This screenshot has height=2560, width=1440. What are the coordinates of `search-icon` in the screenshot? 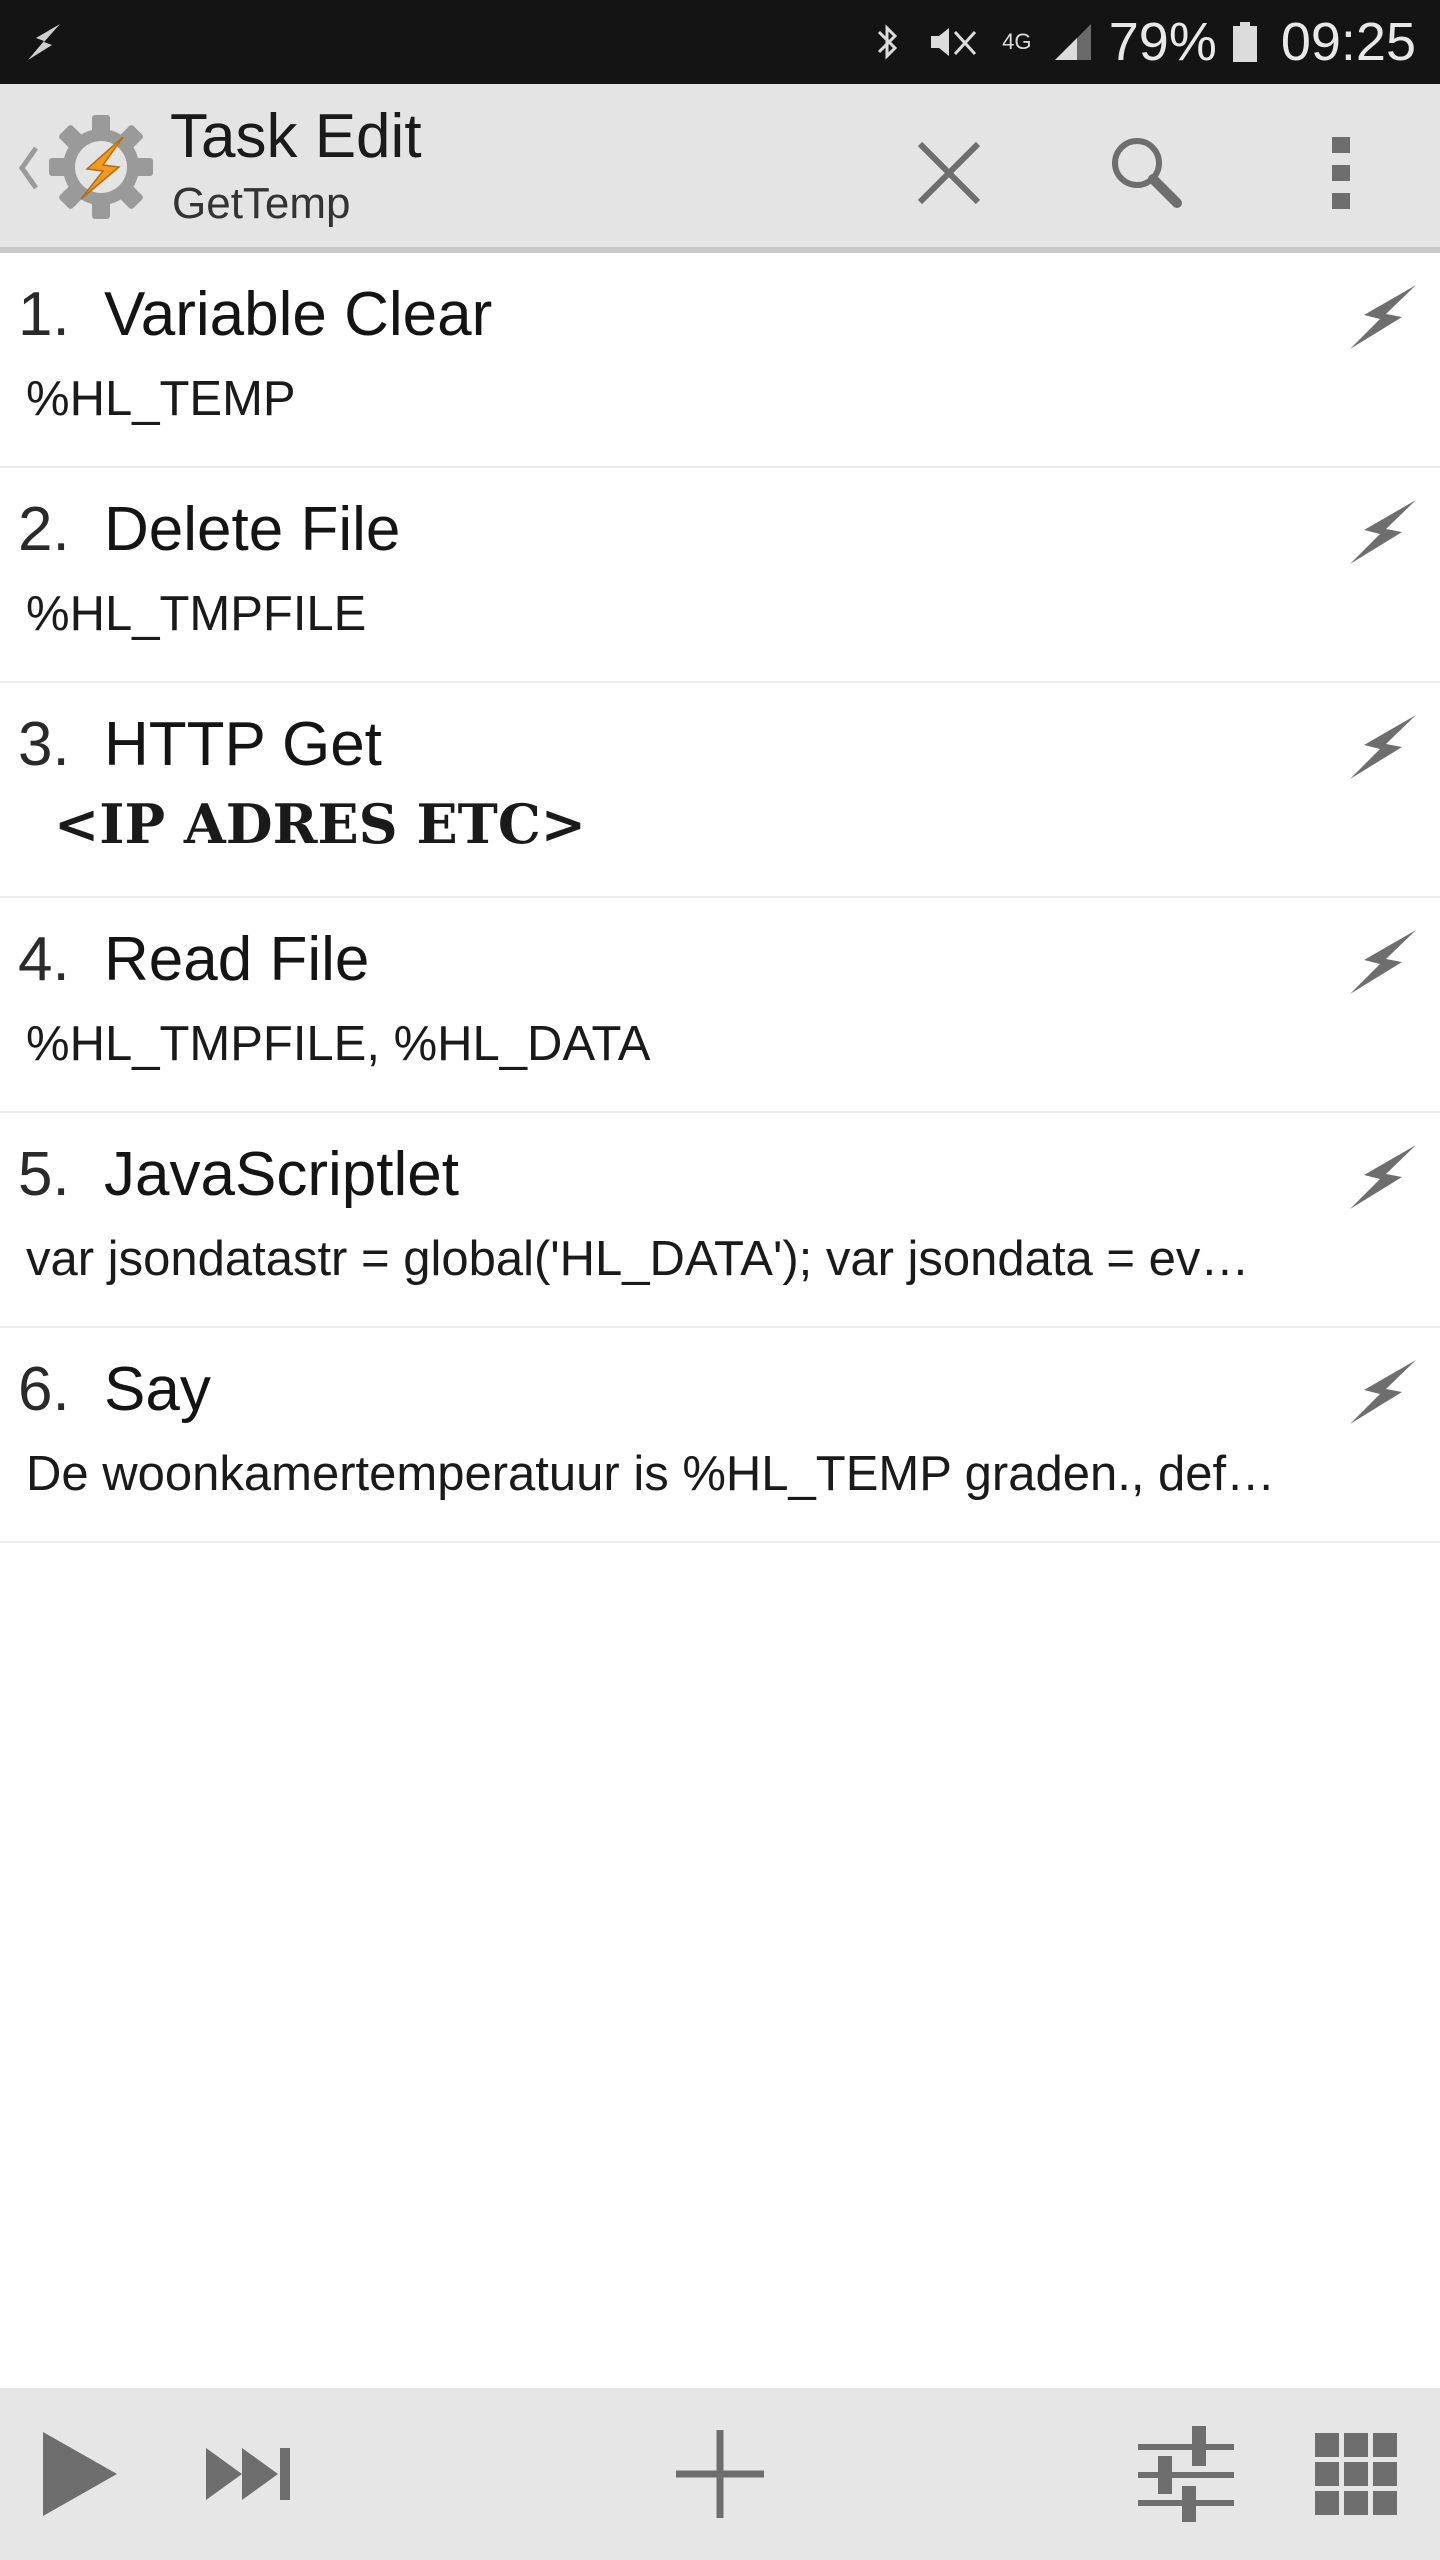 It's located at (1147, 173).